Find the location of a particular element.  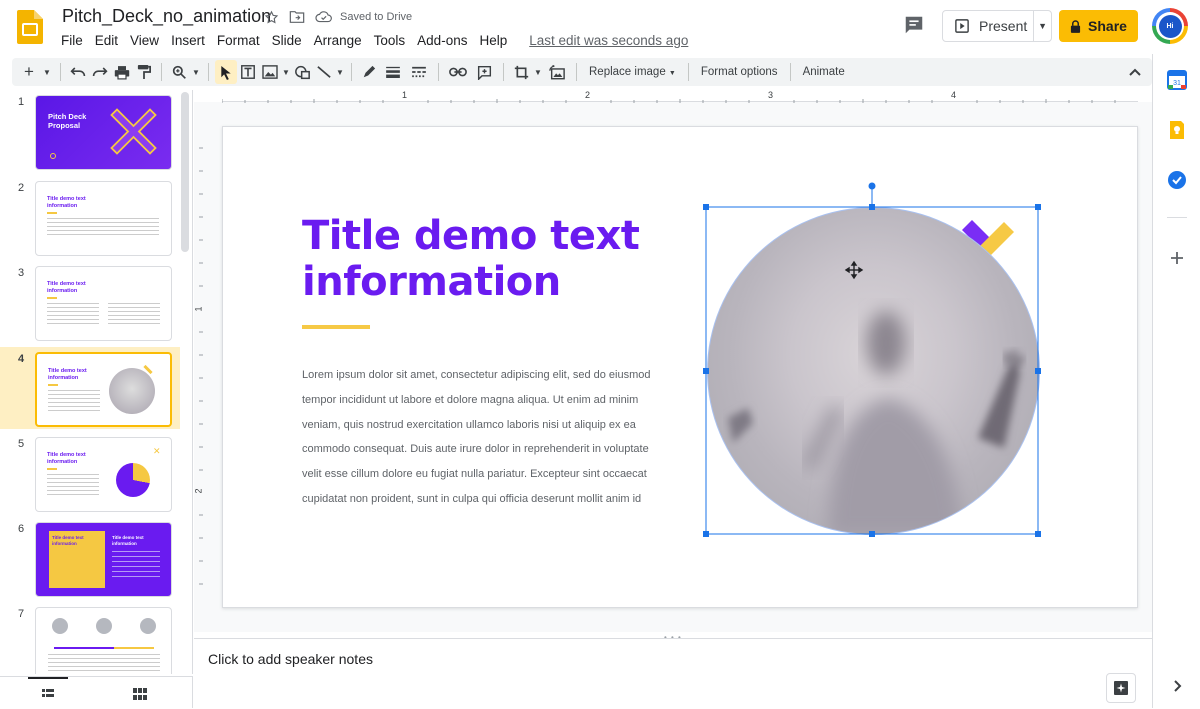

insert-image-icon is located at coordinates (270, 72).